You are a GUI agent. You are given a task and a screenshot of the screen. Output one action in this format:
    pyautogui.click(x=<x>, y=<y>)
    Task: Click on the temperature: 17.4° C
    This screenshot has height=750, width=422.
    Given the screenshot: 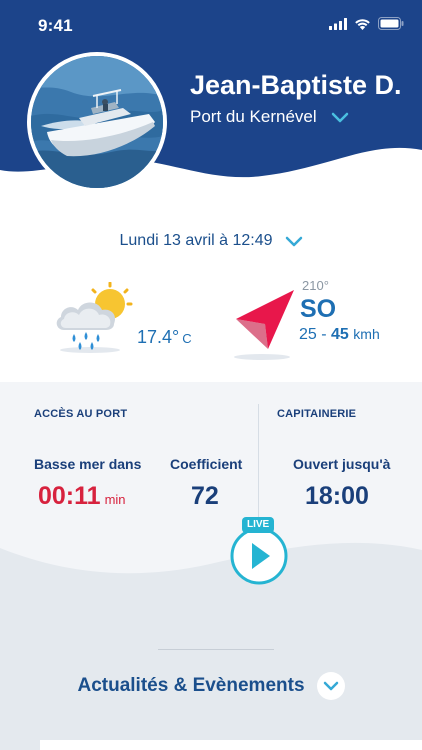 What is the action you would take?
    pyautogui.click(x=164, y=337)
    